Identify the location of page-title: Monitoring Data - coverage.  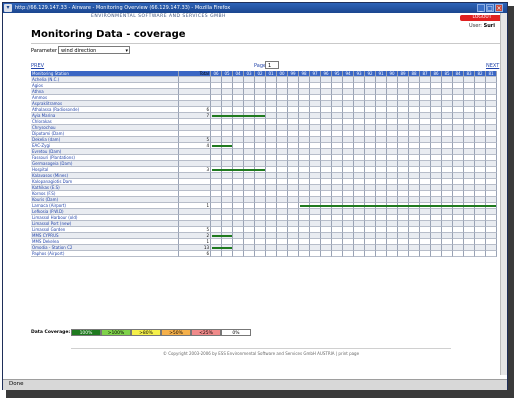
(108, 34).